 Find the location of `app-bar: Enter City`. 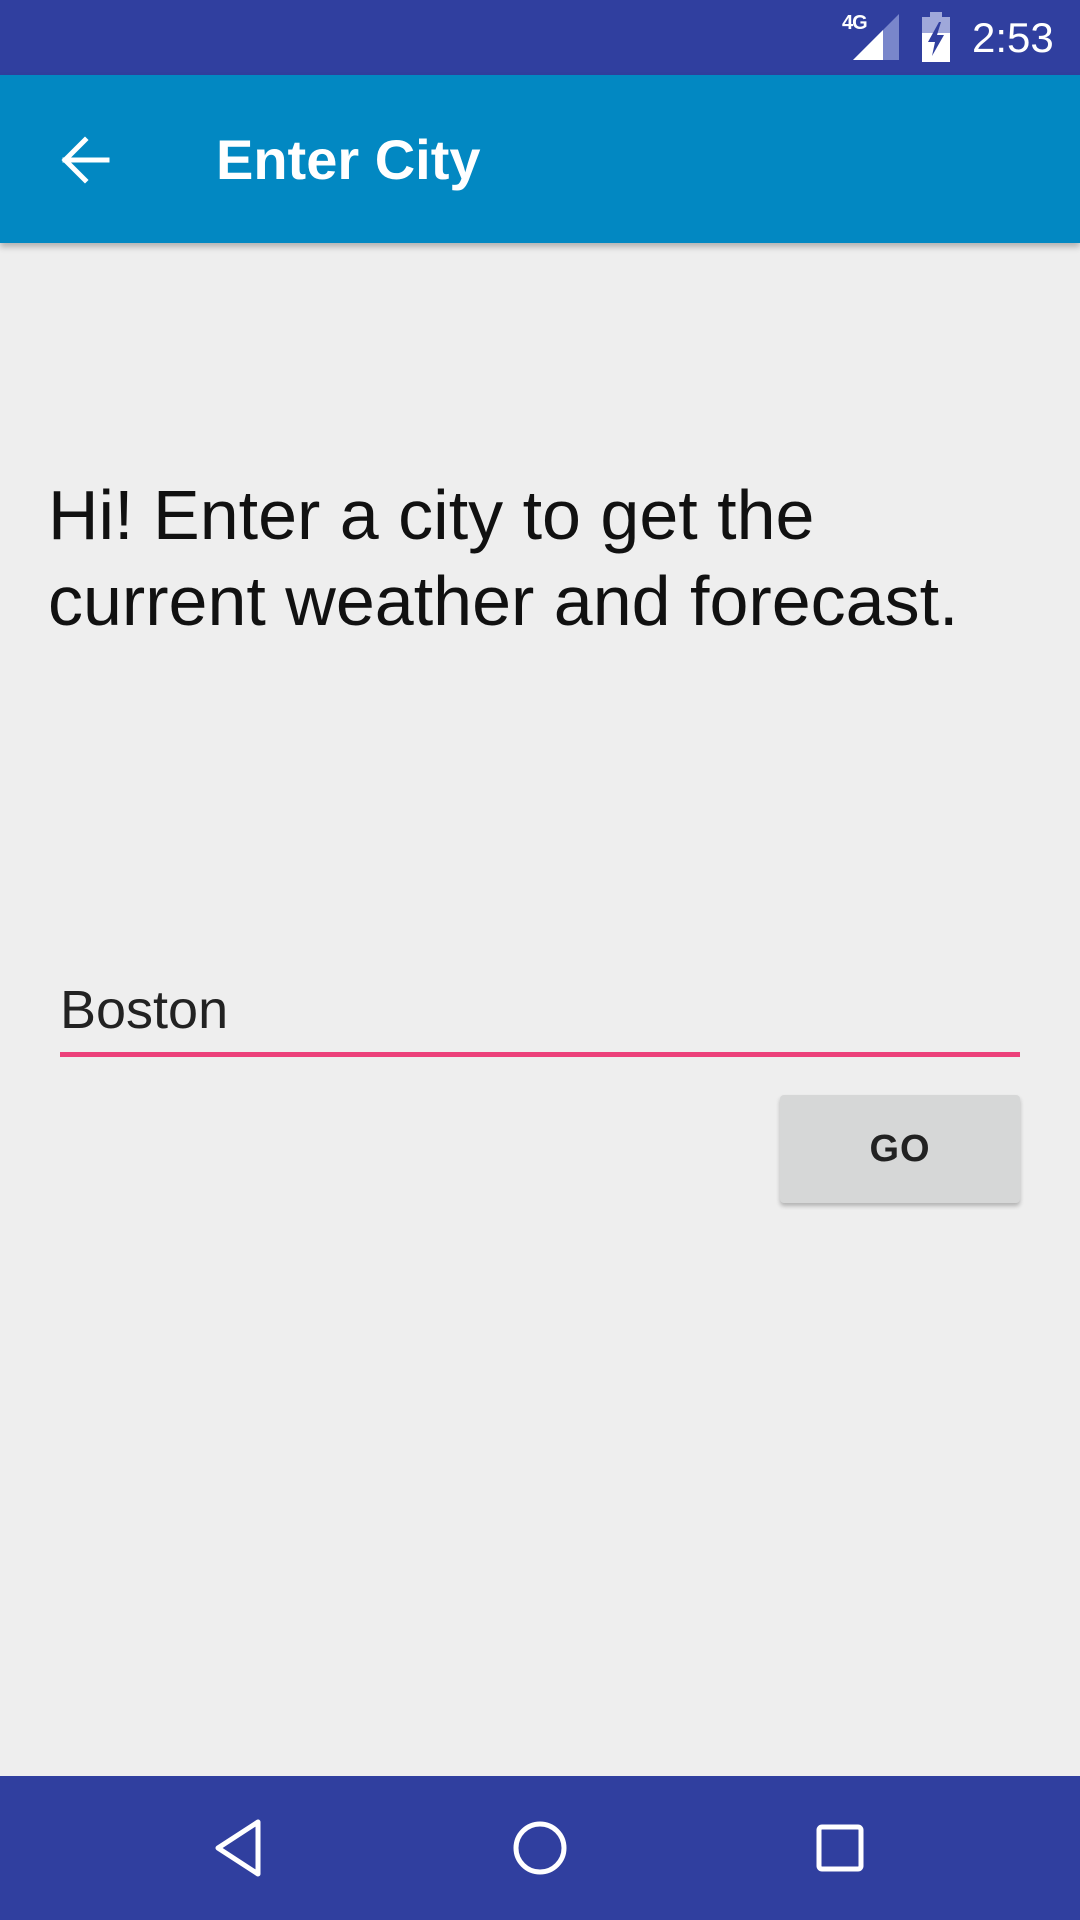

app-bar: Enter City is located at coordinates (540, 159).